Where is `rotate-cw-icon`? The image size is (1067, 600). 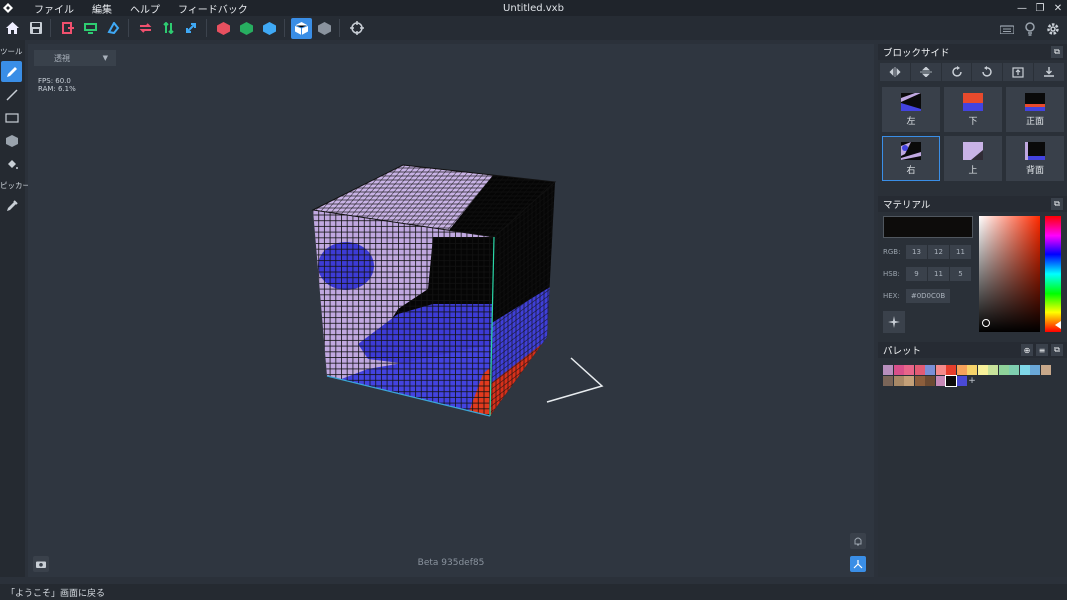 rotate-cw-icon is located at coordinates (956, 72).